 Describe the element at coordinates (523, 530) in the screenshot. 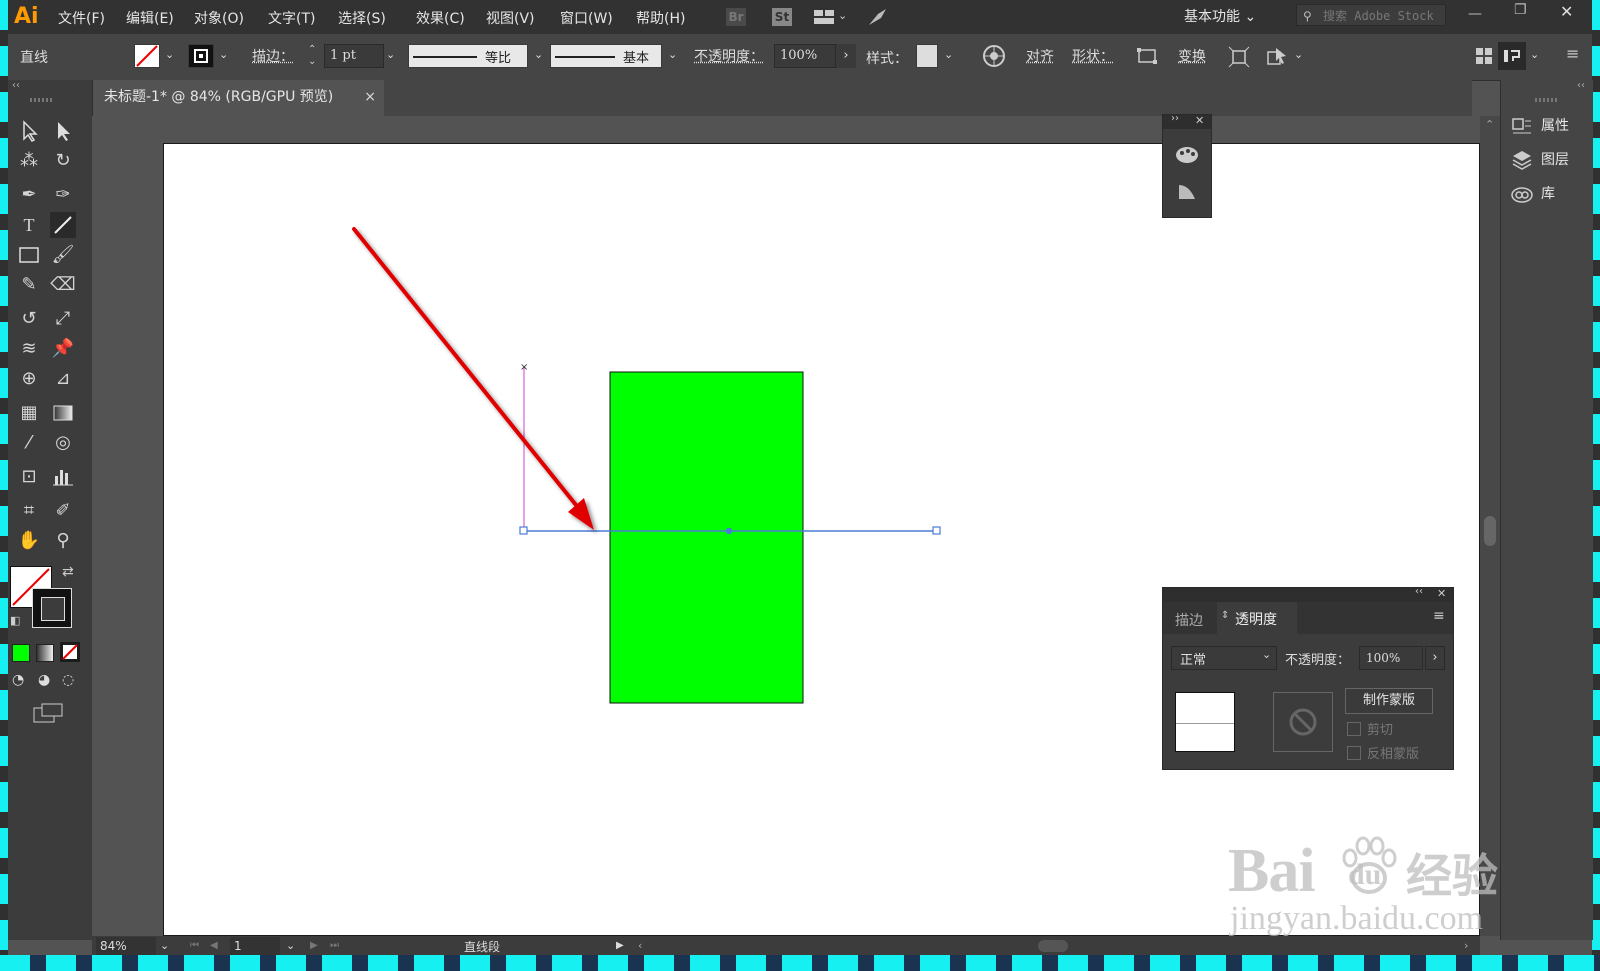

I see `line-start-anchor` at that location.